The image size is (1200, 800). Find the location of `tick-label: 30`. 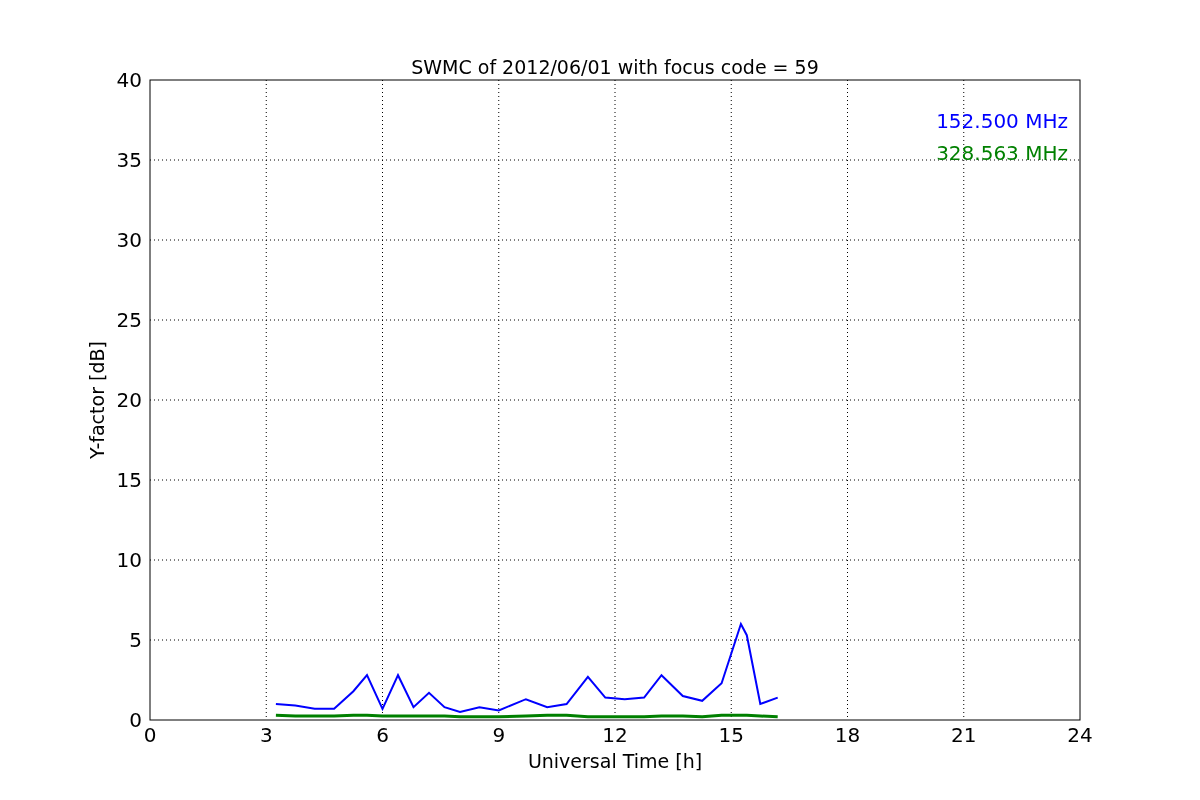

tick-label: 30 is located at coordinates (129, 240).